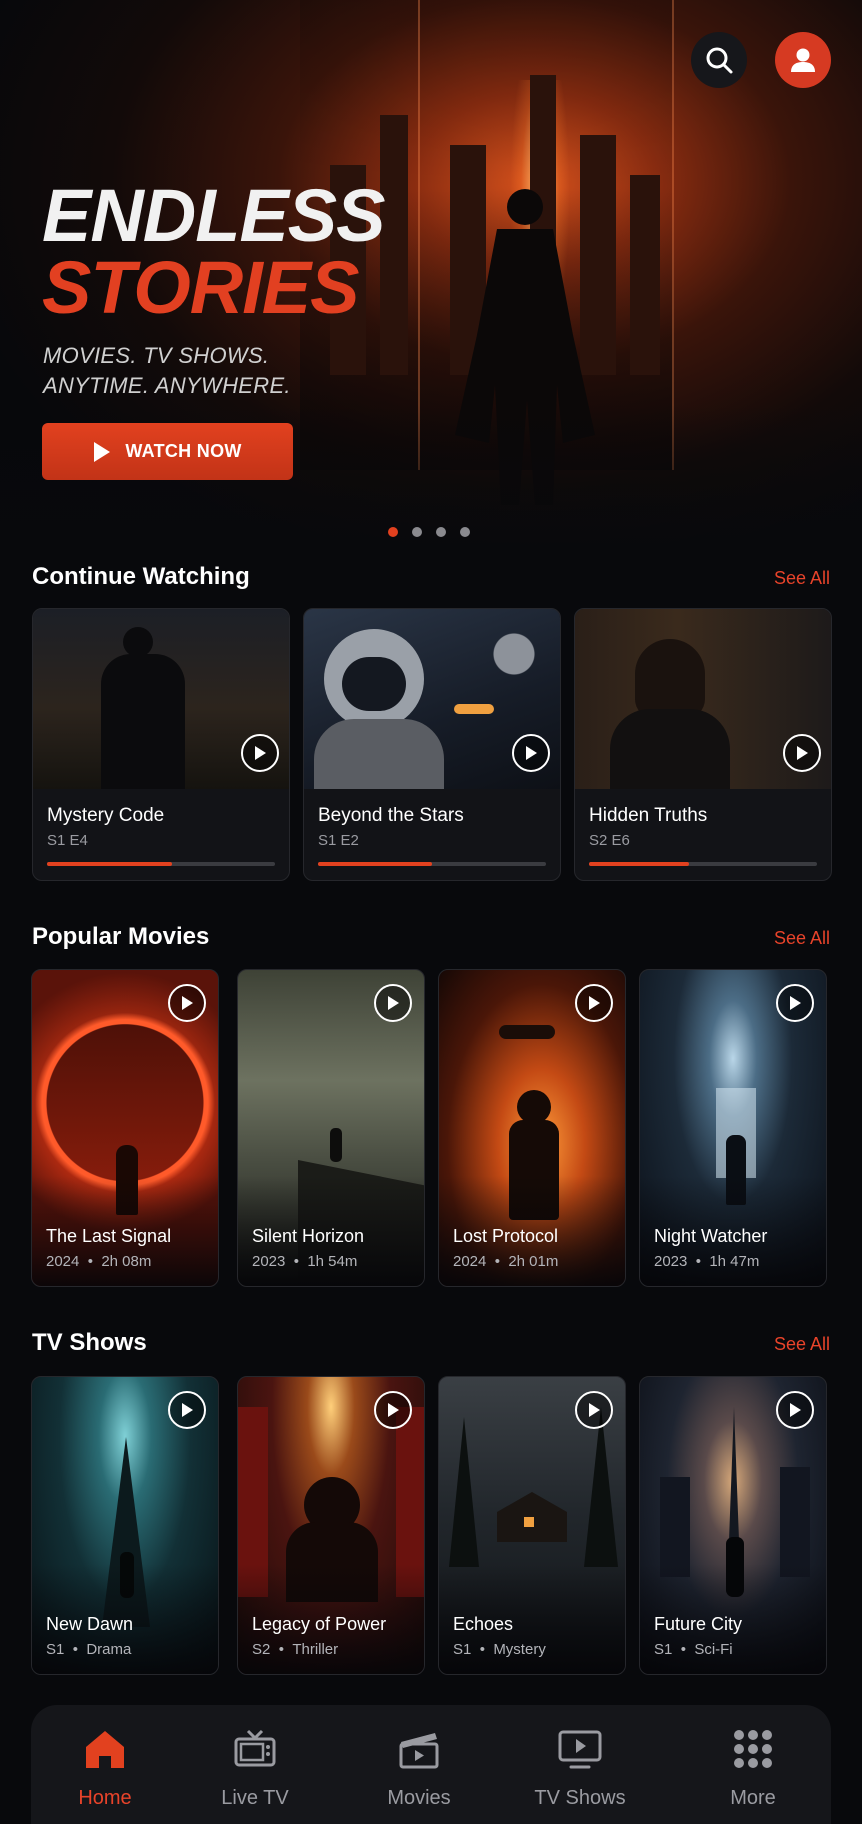 This screenshot has height=1824, width=862. What do you see at coordinates (753, 1798) in the screenshot?
I see `nav-label: More` at bounding box center [753, 1798].